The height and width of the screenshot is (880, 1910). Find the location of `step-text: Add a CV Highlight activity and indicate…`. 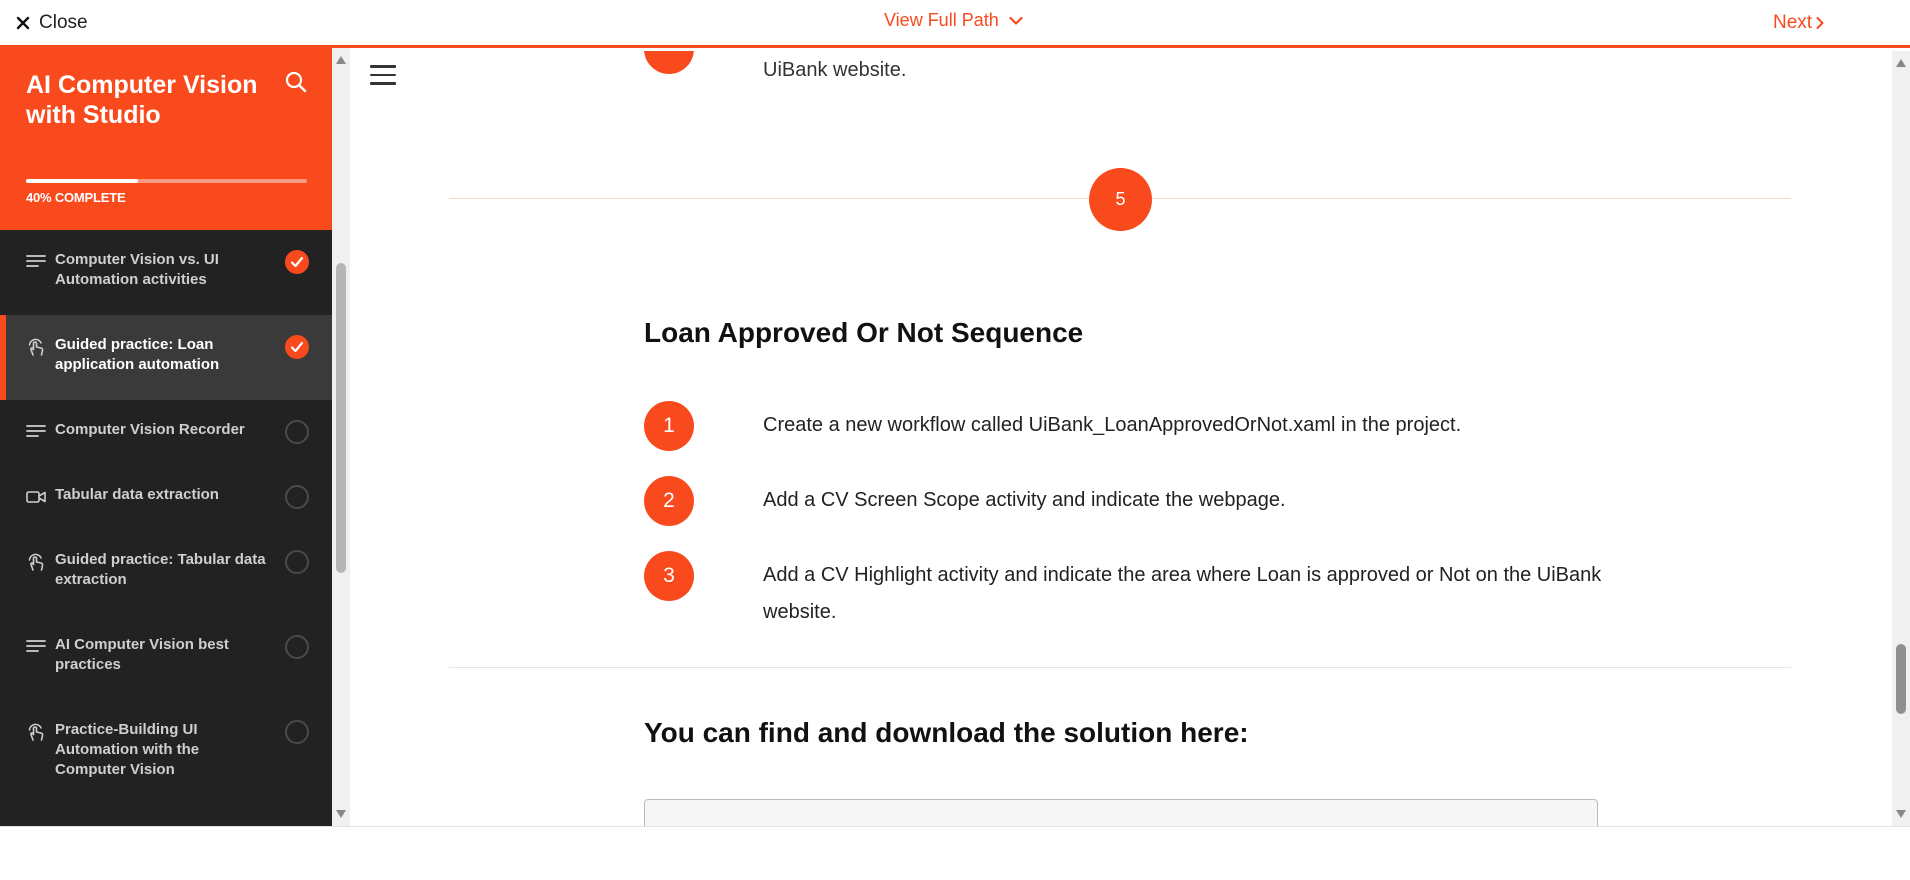

step-text: Add a CV Highlight activity and indicate… is located at coordinates (1182, 593).